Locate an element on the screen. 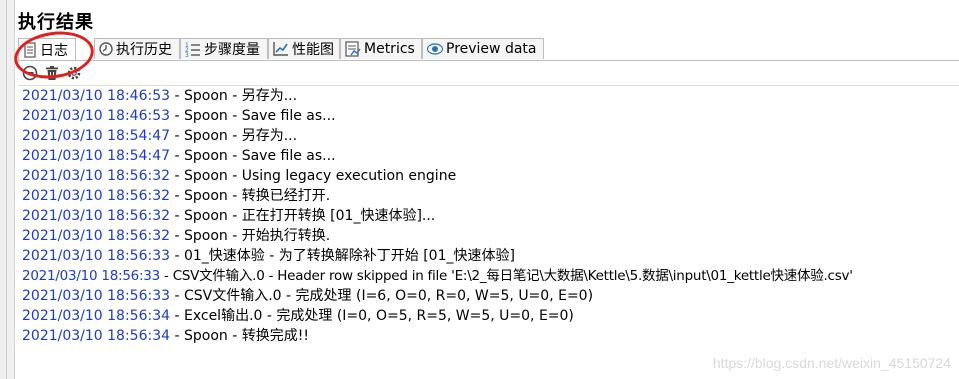  history-icon is located at coordinates (106, 49).